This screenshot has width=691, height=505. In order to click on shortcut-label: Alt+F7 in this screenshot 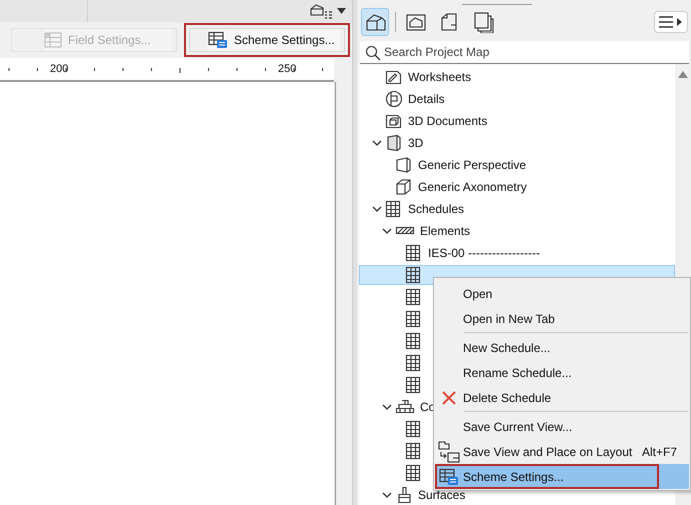, I will do `click(659, 451)`.